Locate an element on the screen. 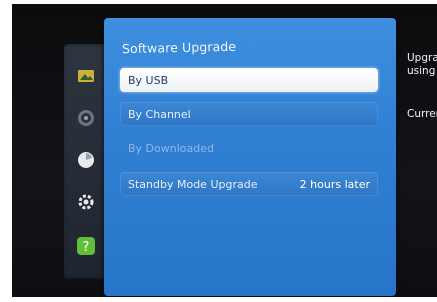 The width and height of the screenshot is (437, 302). panel-title: Software Upgrade is located at coordinates (179, 47).